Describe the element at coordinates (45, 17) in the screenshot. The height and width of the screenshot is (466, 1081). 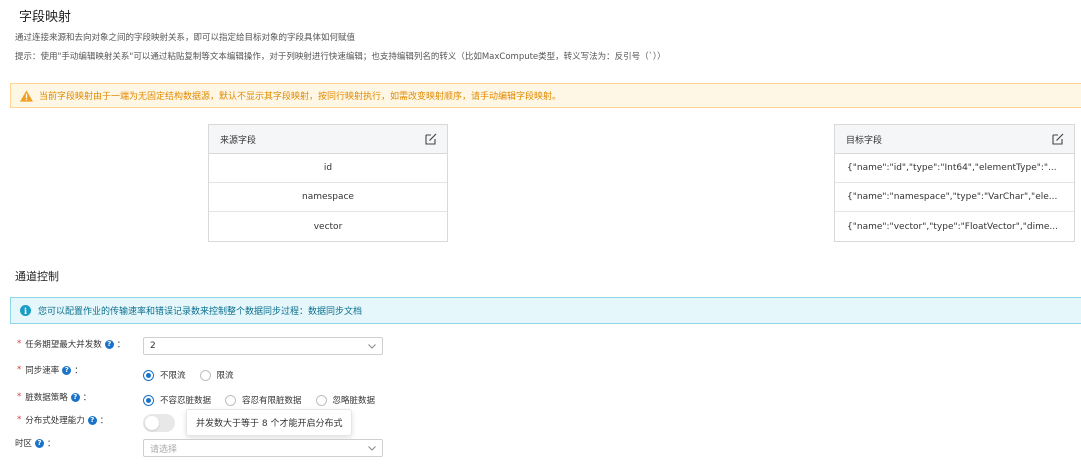
I see `field-mapping-title: 字段映射` at that location.